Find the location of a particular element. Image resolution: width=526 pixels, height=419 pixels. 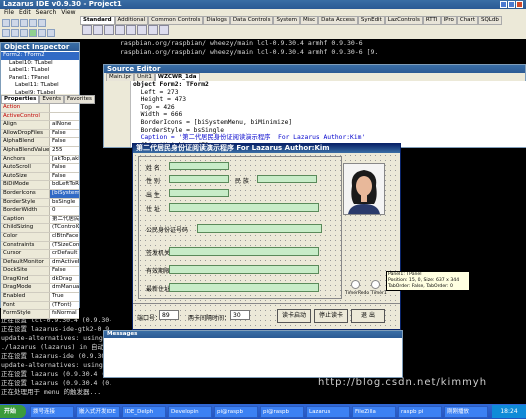

issuer-field is located at coordinates (244, 251).